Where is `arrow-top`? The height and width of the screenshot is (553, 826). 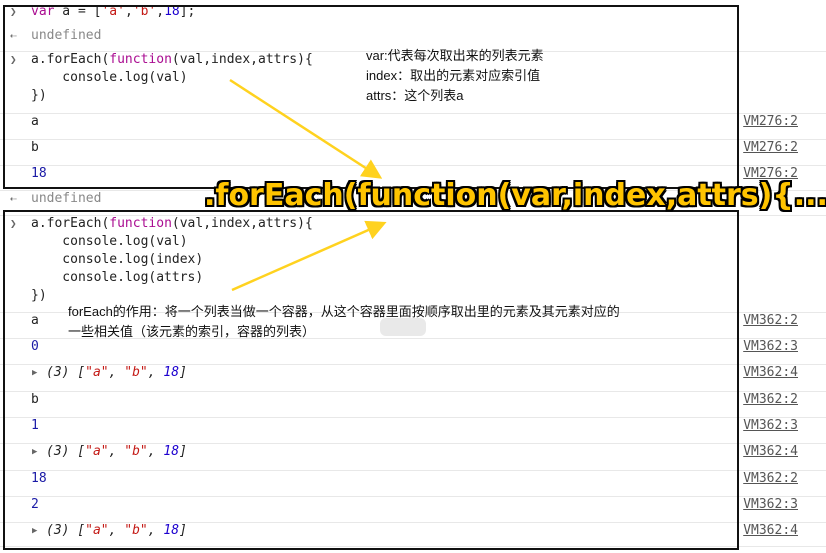 arrow-top is located at coordinates (306, 128).